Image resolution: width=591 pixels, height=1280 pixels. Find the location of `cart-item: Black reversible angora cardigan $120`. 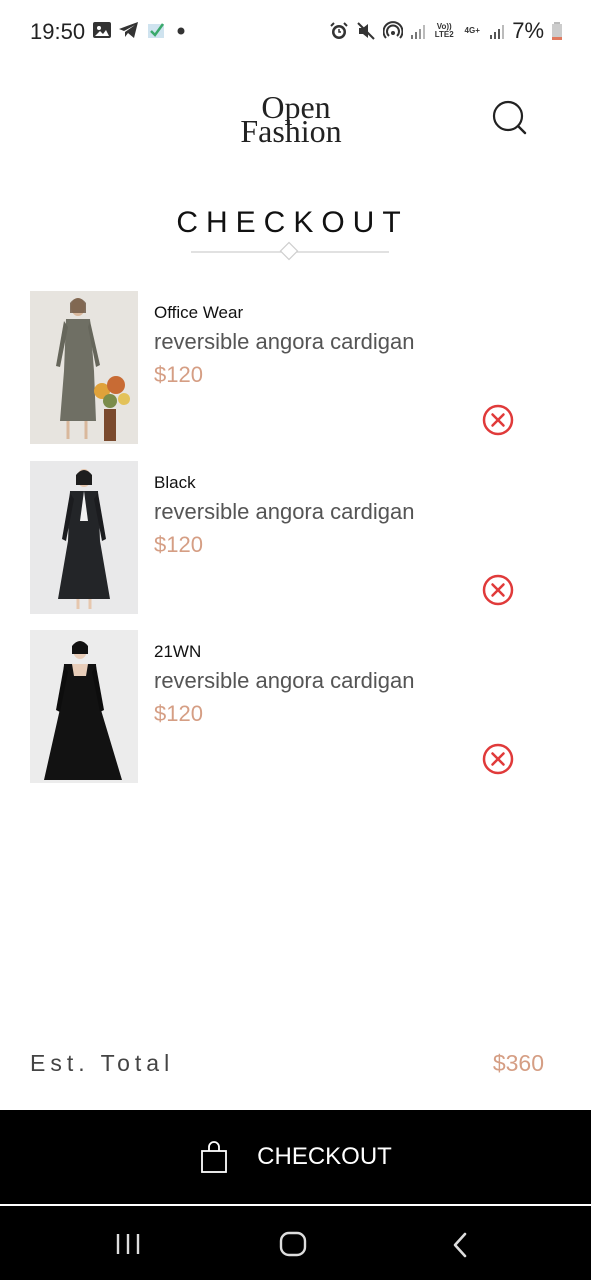

cart-item: Black reversible angora cardigan $120 is located at coordinates (295, 545).